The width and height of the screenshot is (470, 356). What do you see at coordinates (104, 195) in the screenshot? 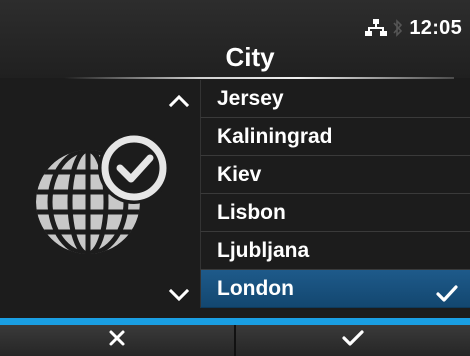
I see `globe-clock-icon` at bounding box center [104, 195].